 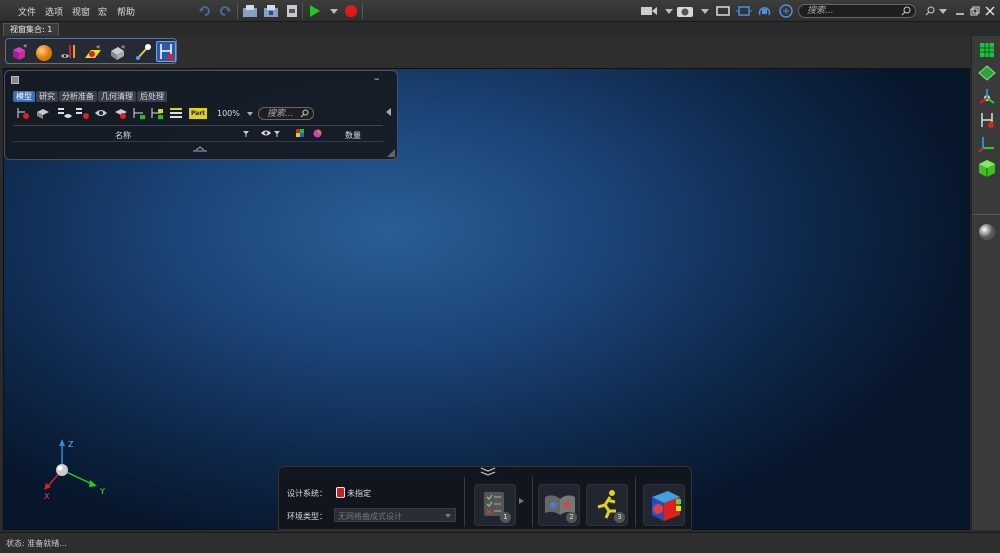 What do you see at coordinates (78, 96) in the screenshot?
I see `tab-analysis-prep: 分析准备` at bounding box center [78, 96].